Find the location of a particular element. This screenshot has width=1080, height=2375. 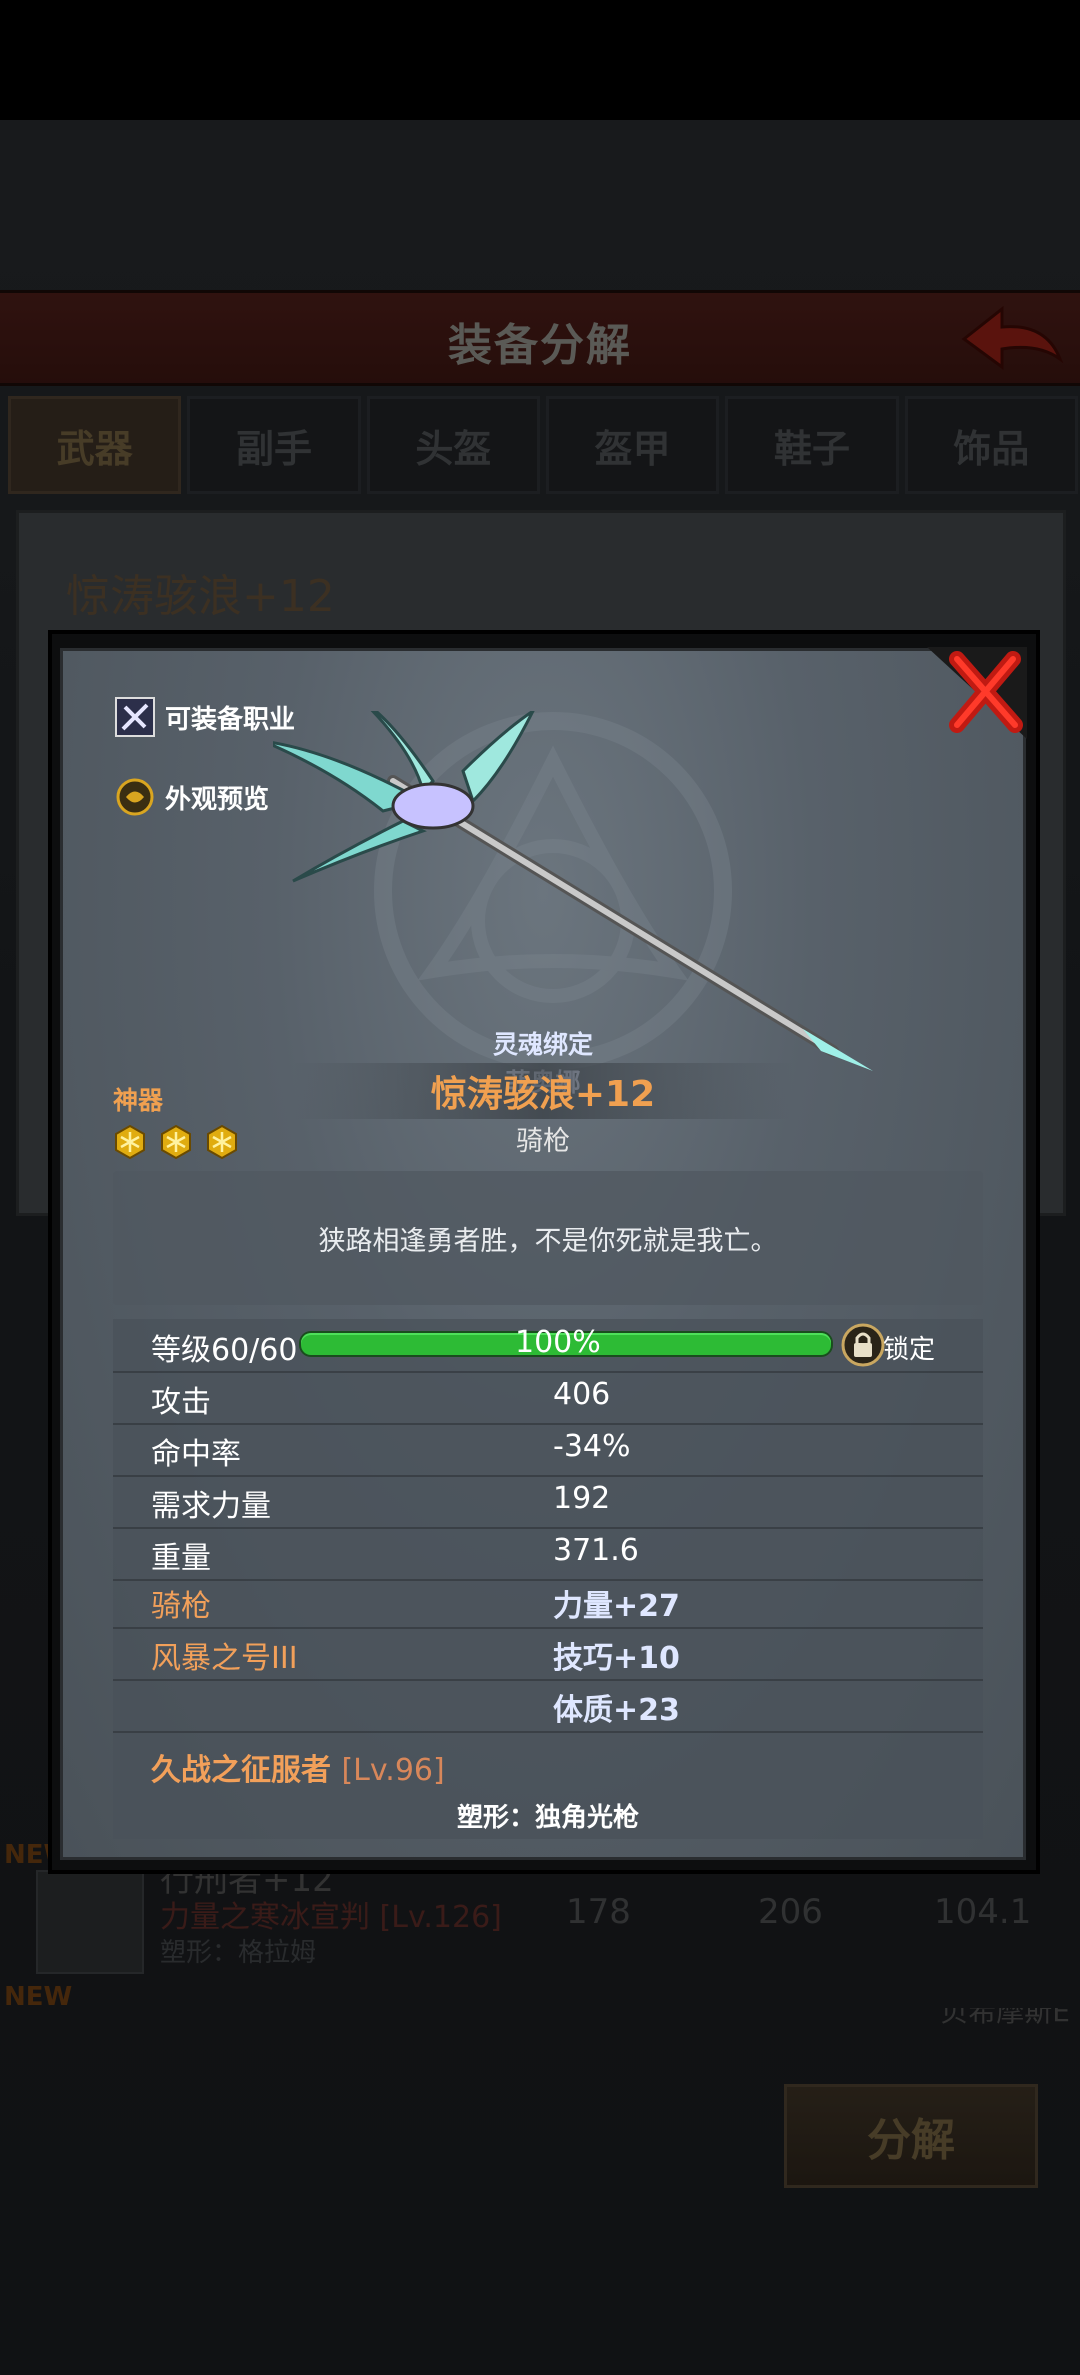

stat-value: 371.6 is located at coordinates (596, 1550).